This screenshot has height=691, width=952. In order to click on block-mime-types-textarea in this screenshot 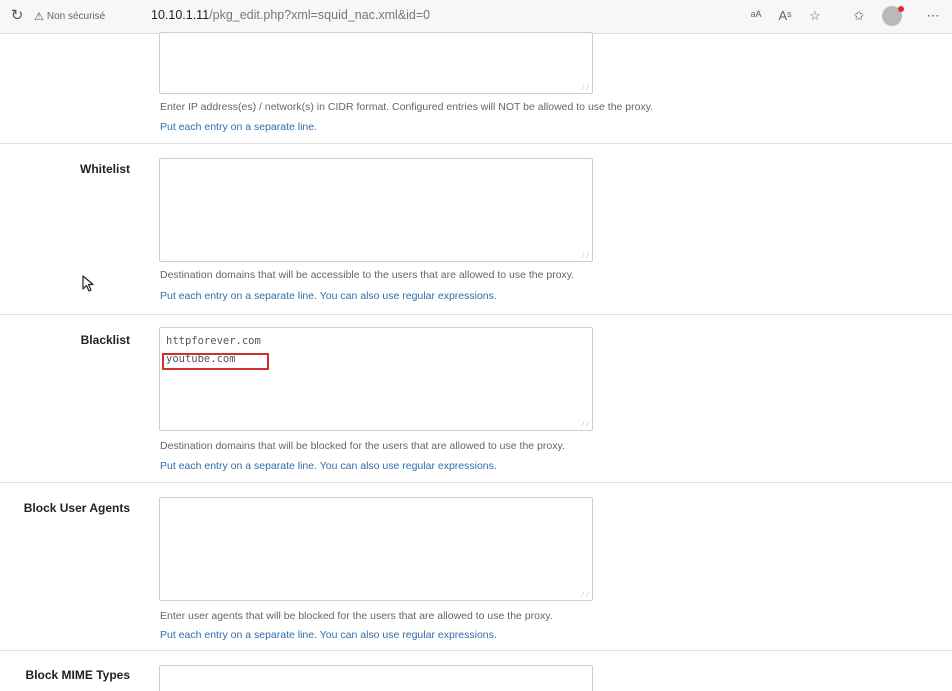, I will do `click(376, 678)`.